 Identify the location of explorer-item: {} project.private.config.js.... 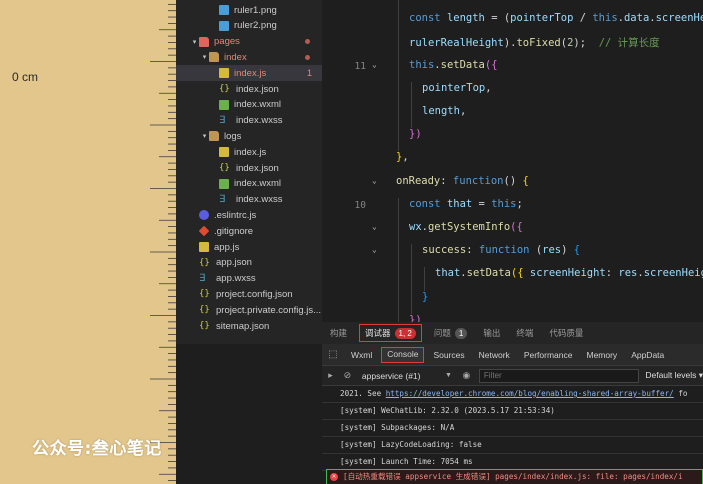
(249, 310).